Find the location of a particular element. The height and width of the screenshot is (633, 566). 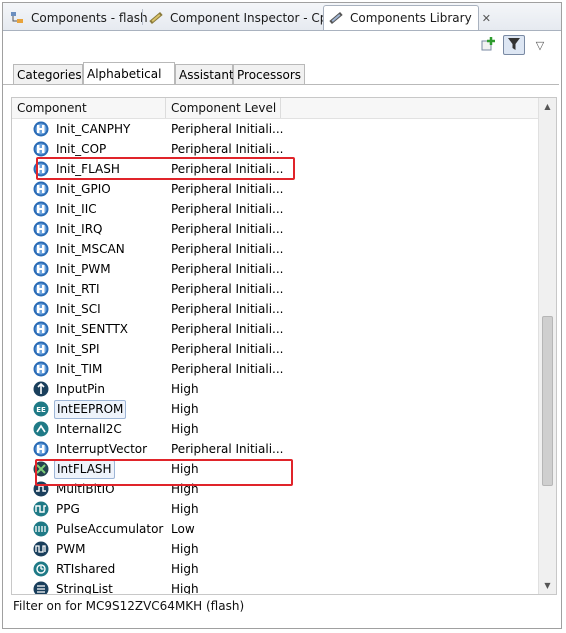

scroll-up-arrow-icon: ▲ is located at coordinates (547, 106).